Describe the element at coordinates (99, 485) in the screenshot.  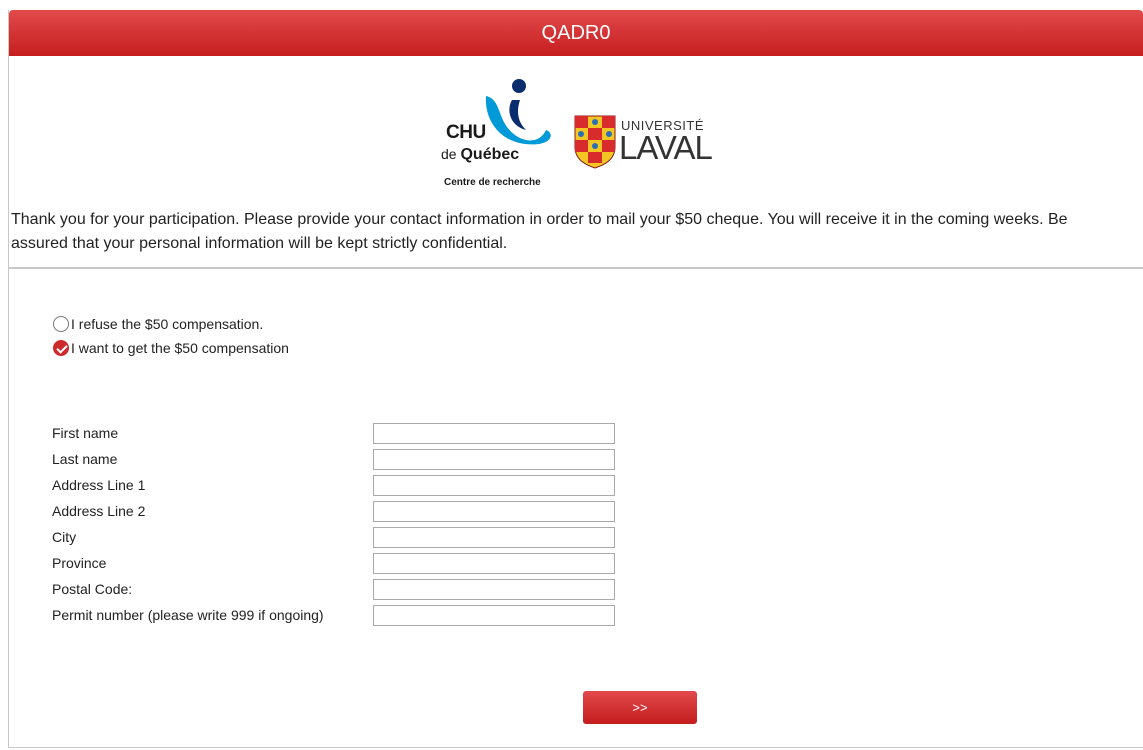
I see `address-line-1-label: Address Line 1` at that location.